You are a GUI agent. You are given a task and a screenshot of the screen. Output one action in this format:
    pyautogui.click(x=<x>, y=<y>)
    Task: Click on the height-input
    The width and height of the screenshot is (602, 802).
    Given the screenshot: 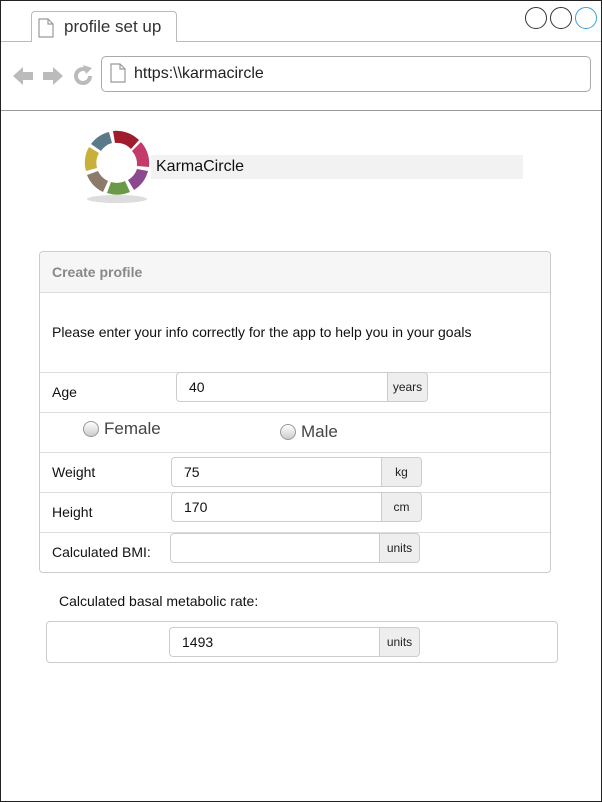 What is the action you would take?
    pyautogui.click(x=276, y=507)
    